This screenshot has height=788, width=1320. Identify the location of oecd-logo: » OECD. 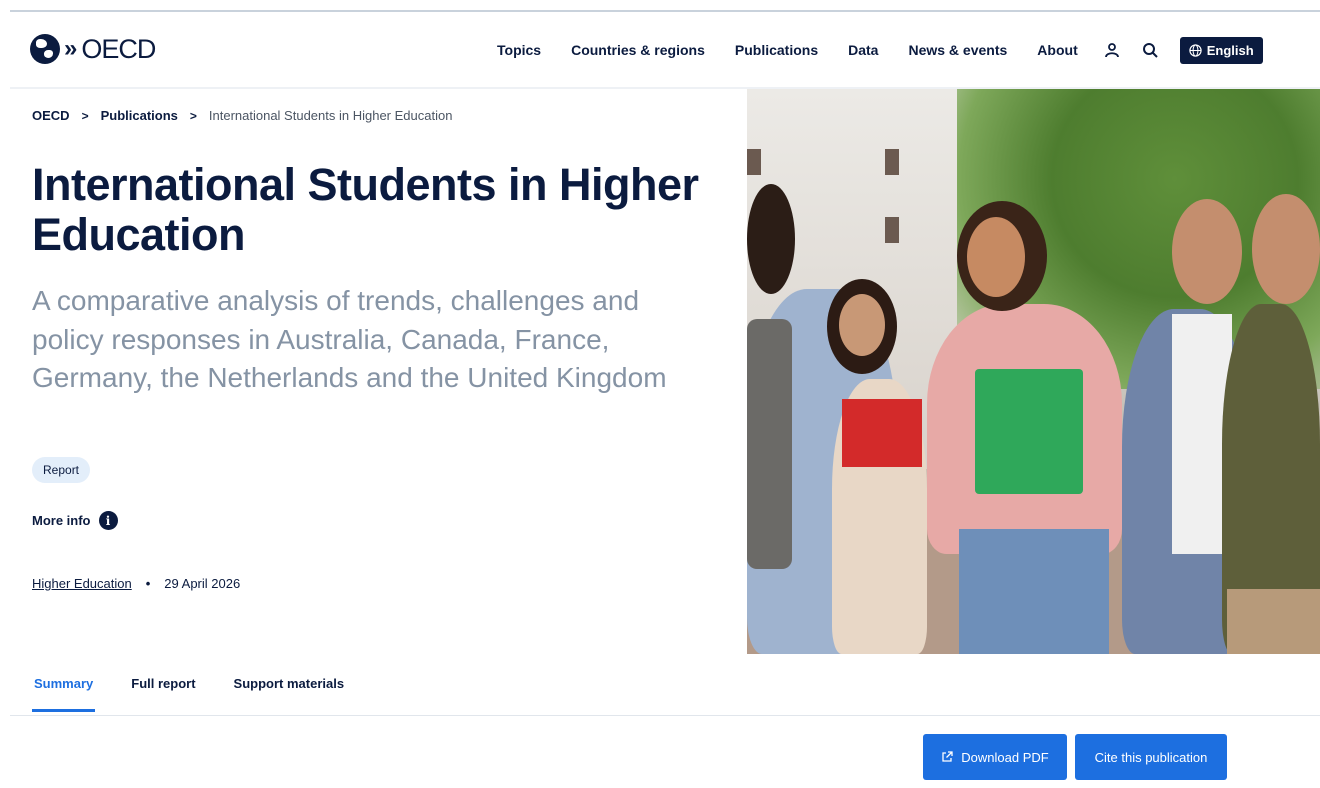
(93, 48).